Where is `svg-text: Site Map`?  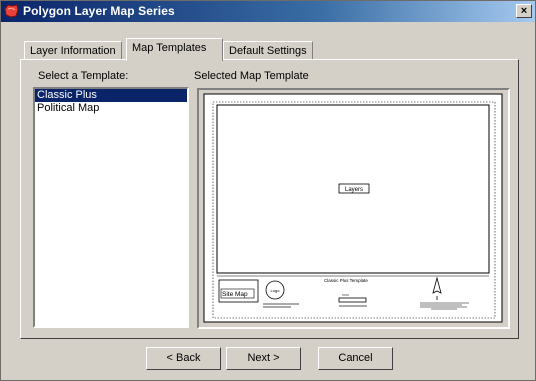
svg-text: Site Map is located at coordinates (235, 294).